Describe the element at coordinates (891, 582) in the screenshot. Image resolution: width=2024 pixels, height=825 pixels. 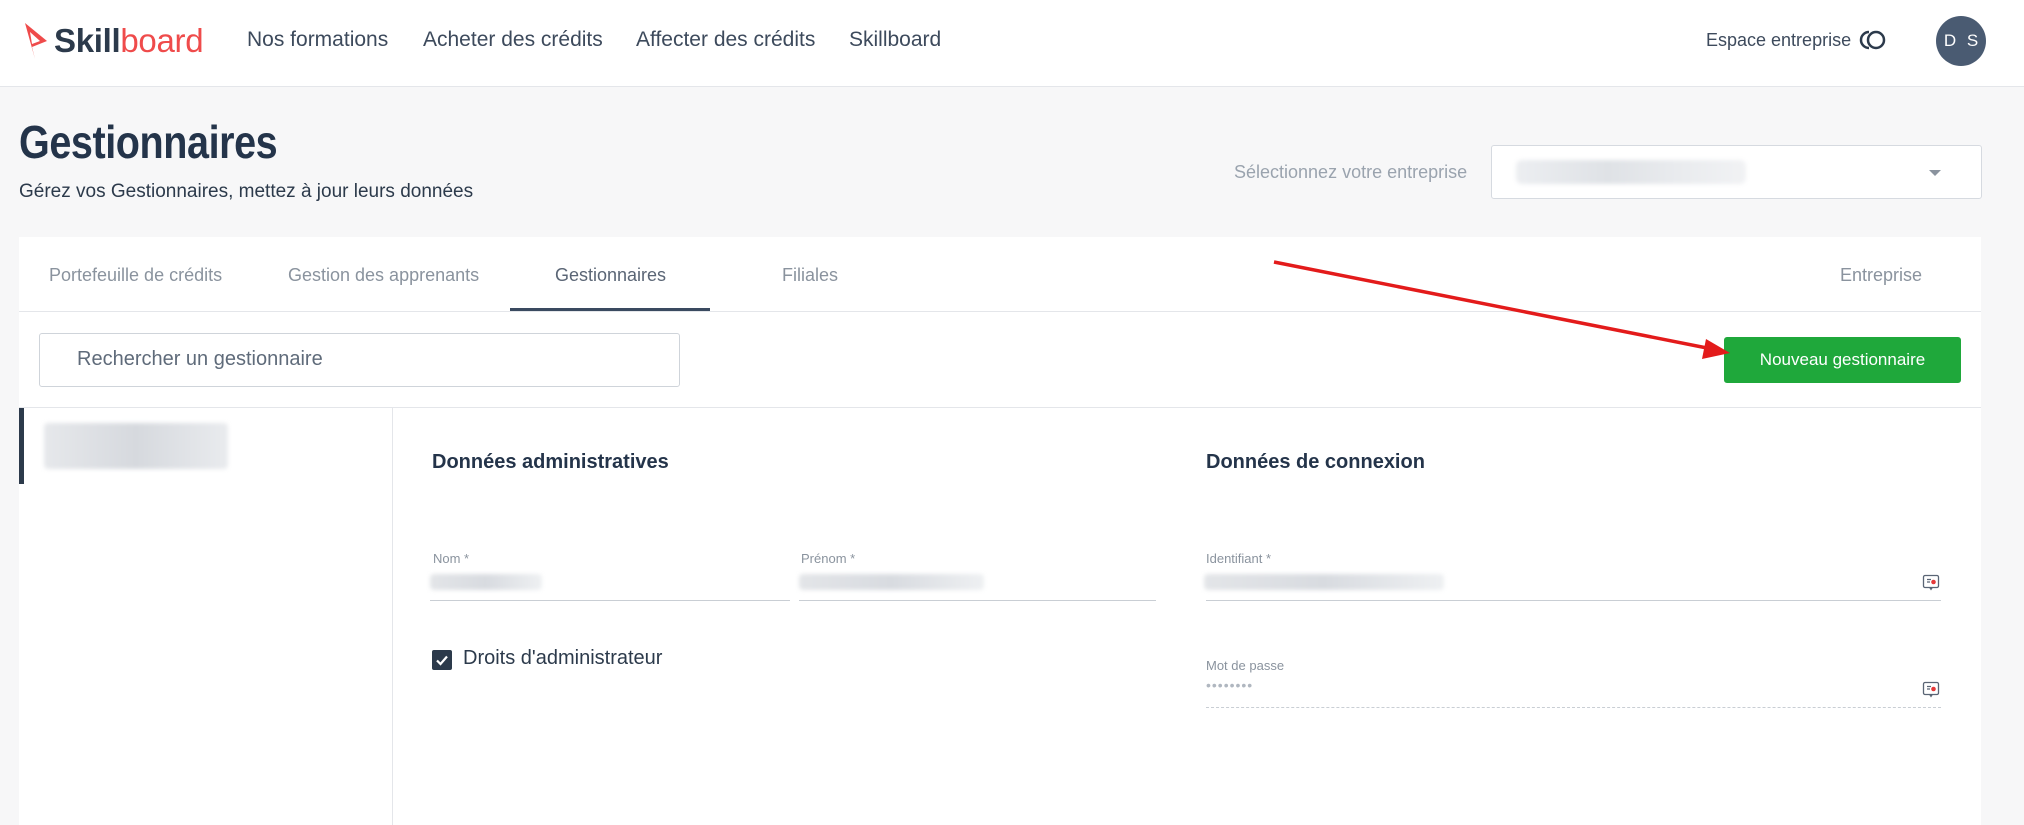
I see `prenom-value-redacted` at that location.